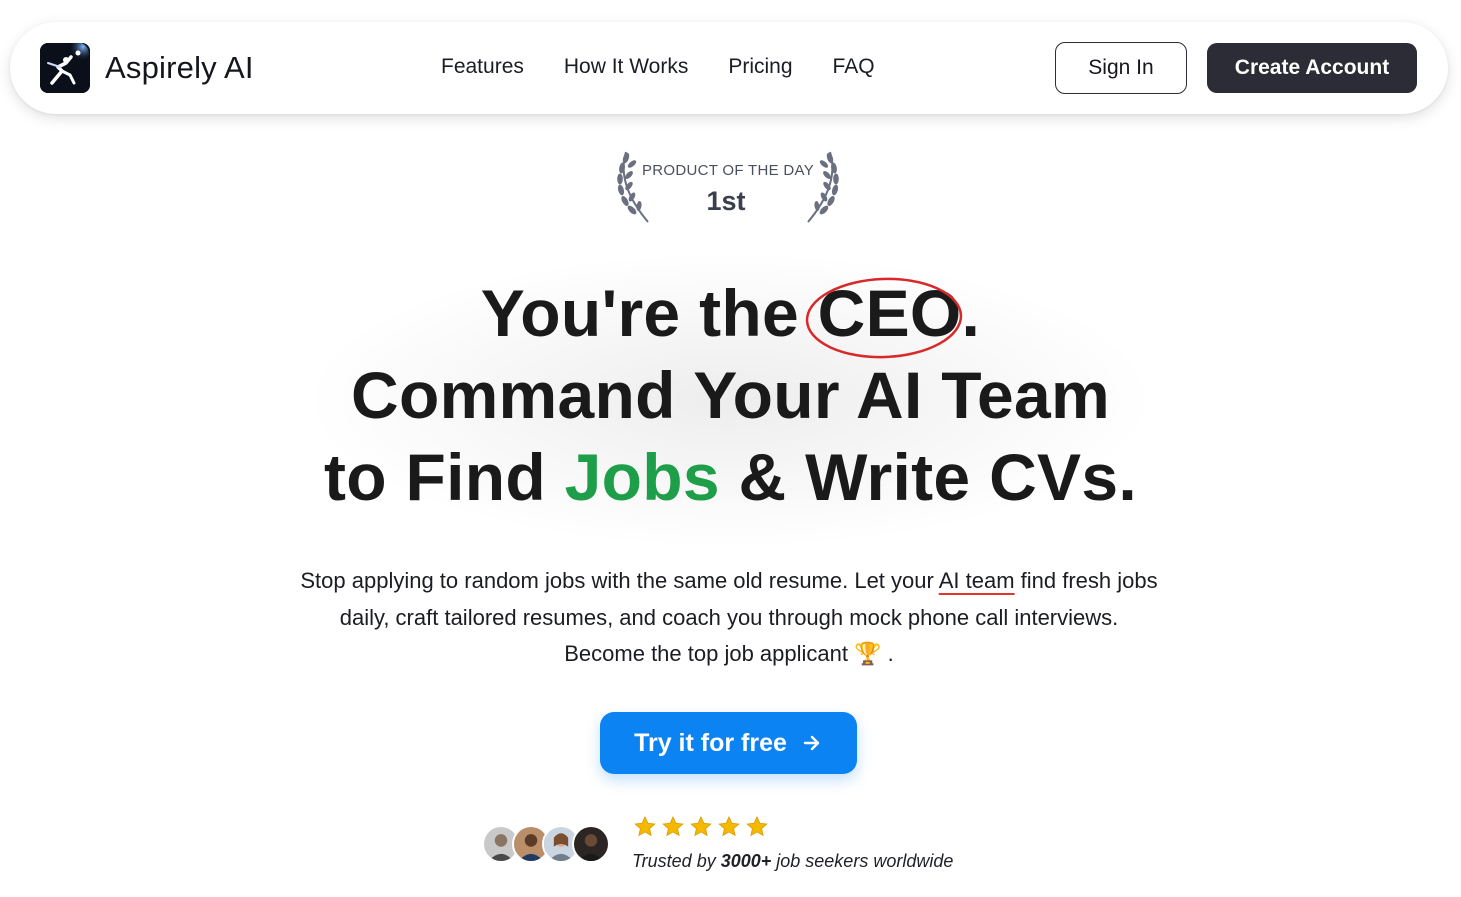  What do you see at coordinates (889, 313) in the screenshot?
I see `ceo-text: CEO` at bounding box center [889, 313].